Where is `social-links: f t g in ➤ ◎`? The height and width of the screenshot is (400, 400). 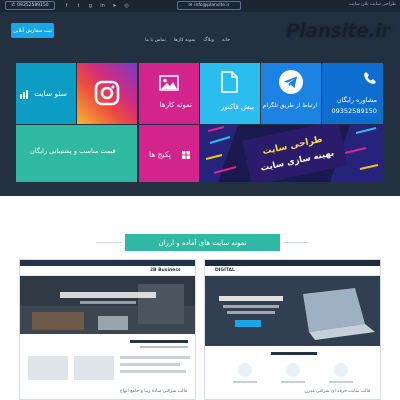 social-links: f t g in ➤ ◎ is located at coordinates (96, 5).